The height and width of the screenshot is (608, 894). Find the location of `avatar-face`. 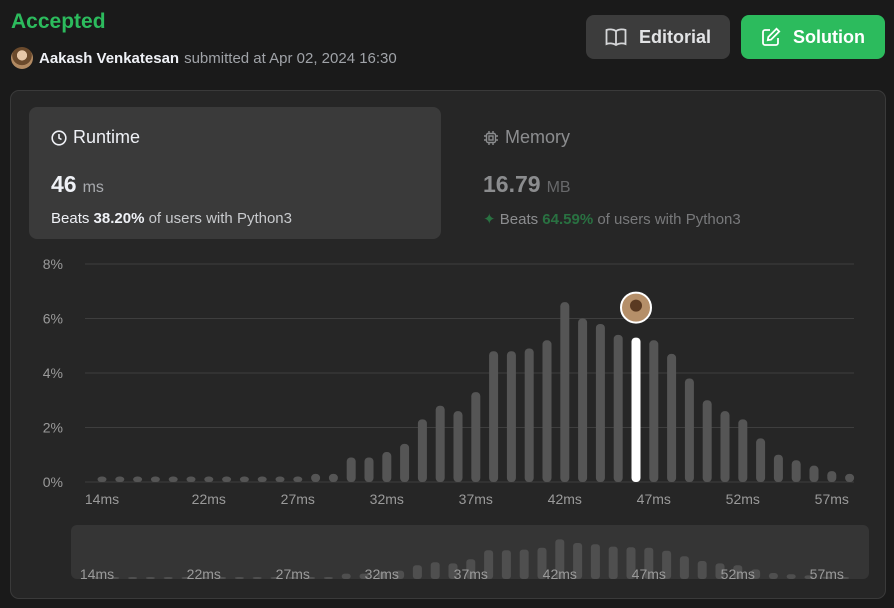

avatar-face is located at coordinates (636, 305).